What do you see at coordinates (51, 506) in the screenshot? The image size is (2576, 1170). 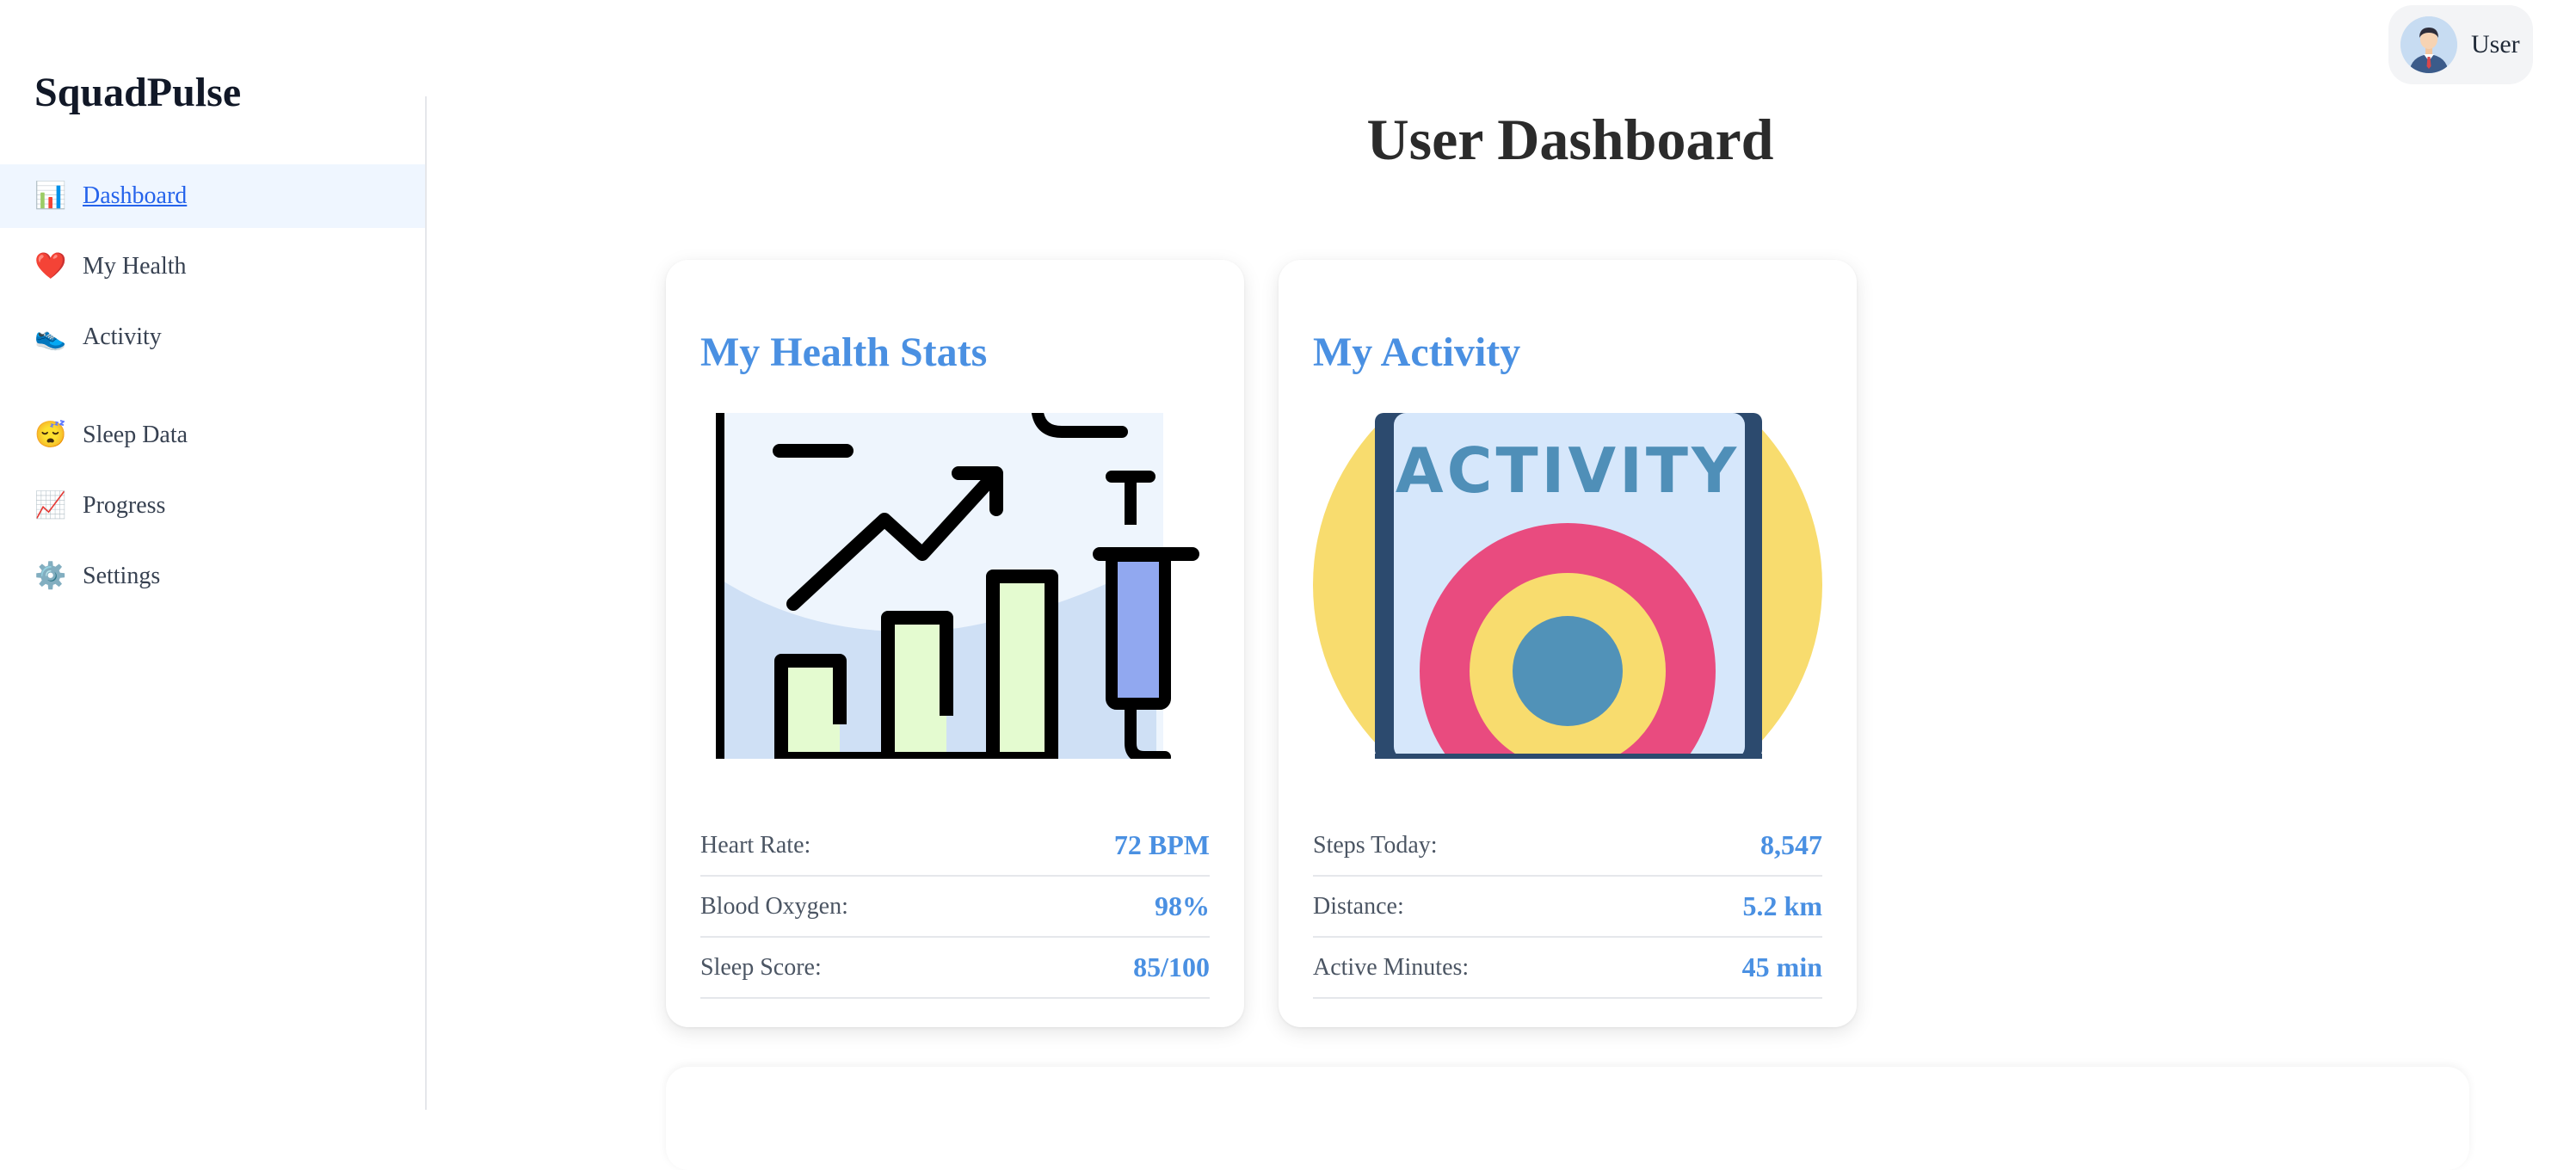 I see `trending-up-icon: 📈` at bounding box center [51, 506].